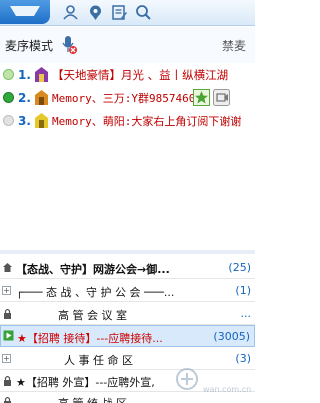  Describe the element at coordinates (234, 45) in the screenshot. I see `ban-mic-button: 禁麦` at that location.